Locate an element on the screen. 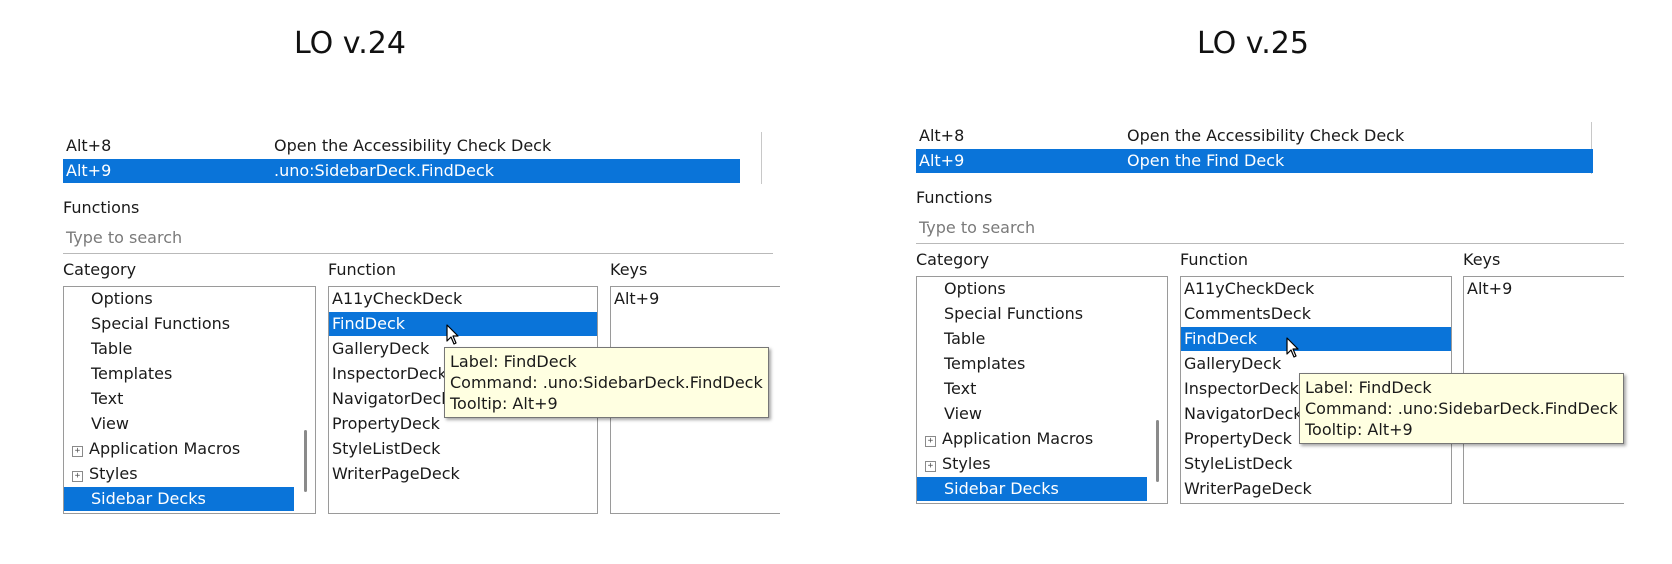 The image size is (1672, 564). left-functions-label: Functions is located at coordinates (101, 207).